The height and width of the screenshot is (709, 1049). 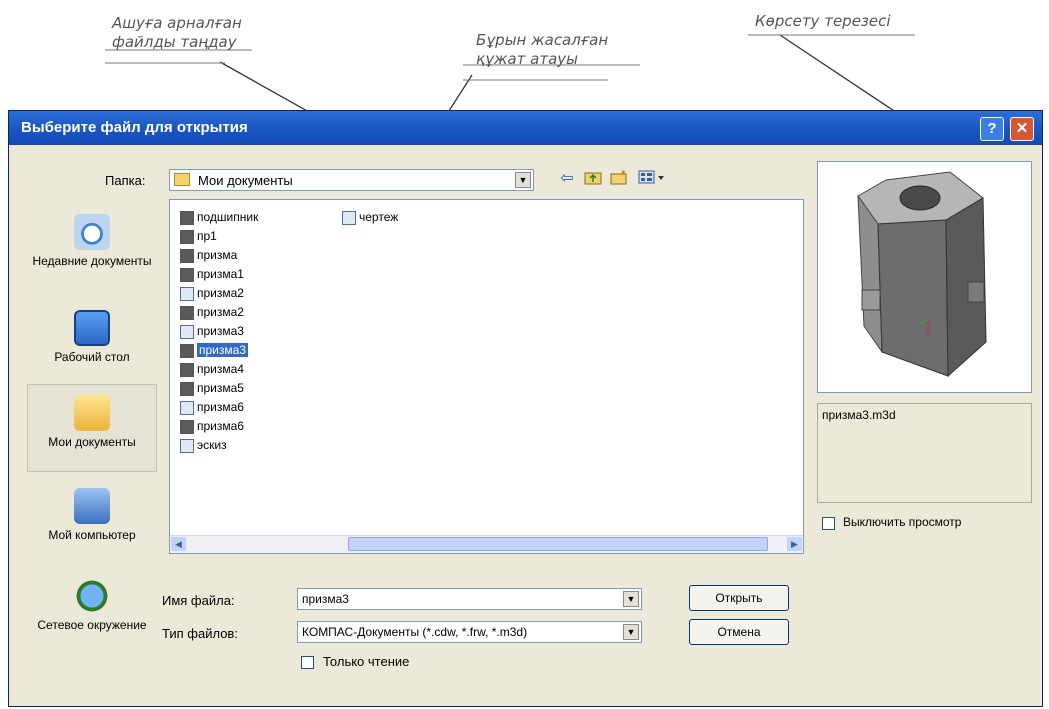 What do you see at coordinates (542, 40) in the screenshot?
I see `annotation-created-file-line1: Бұрын жасалған` at bounding box center [542, 40].